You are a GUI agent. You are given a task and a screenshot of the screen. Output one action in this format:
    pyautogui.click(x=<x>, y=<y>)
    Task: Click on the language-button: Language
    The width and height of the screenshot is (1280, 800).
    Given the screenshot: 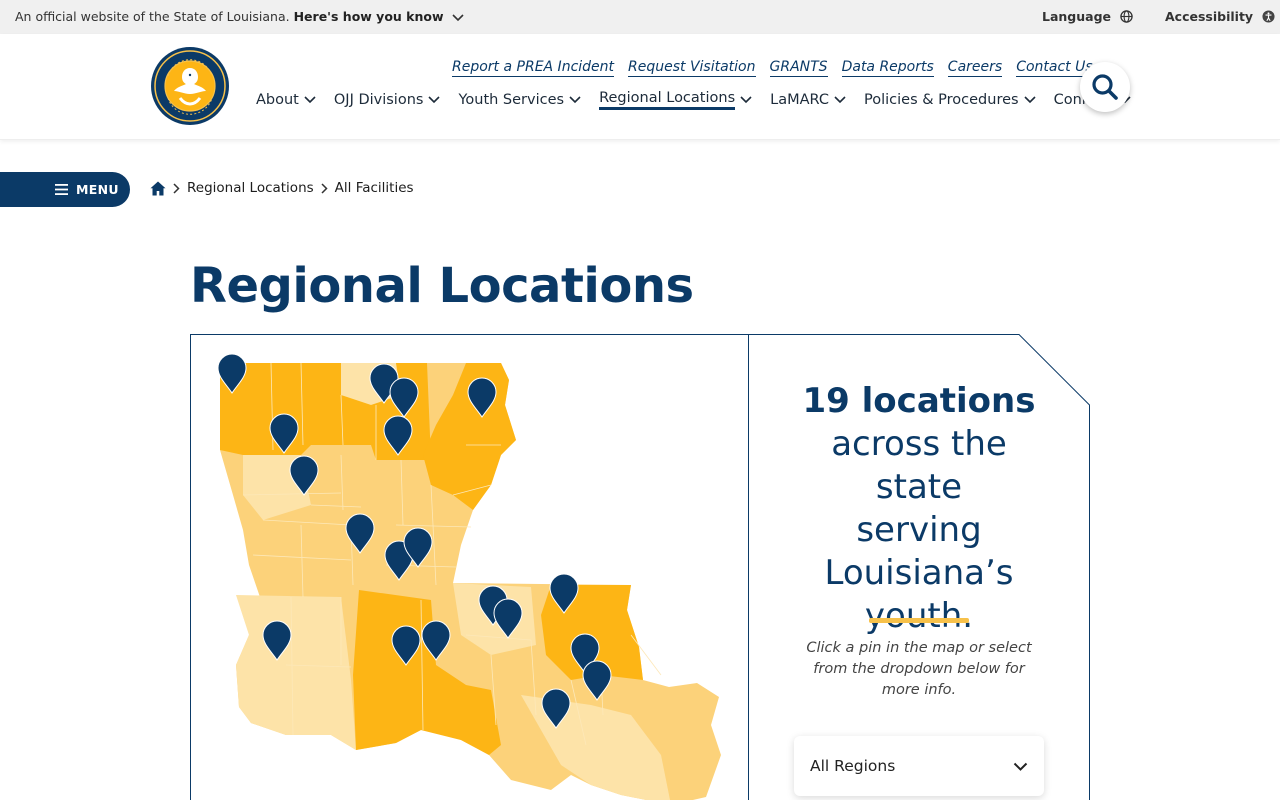 What is the action you would take?
    pyautogui.click(x=1088, y=16)
    